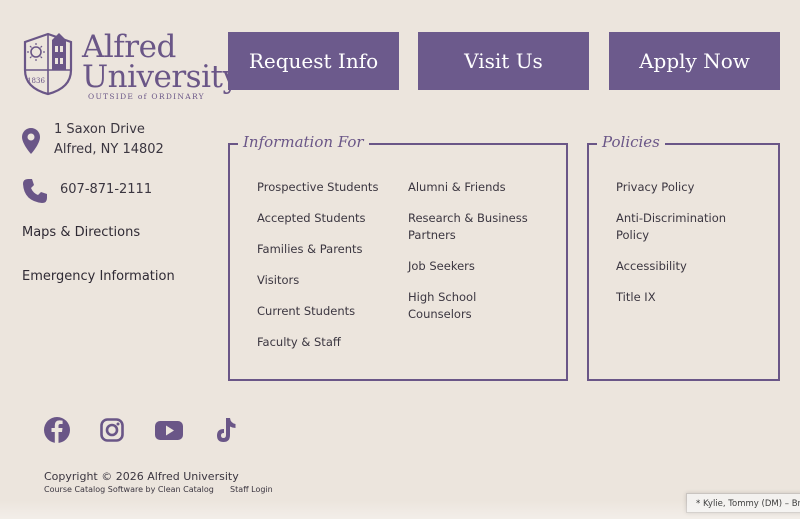  Describe the element at coordinates (694, 61) in the screenshot. I see `apply-now-button: Apply Now` at that location.